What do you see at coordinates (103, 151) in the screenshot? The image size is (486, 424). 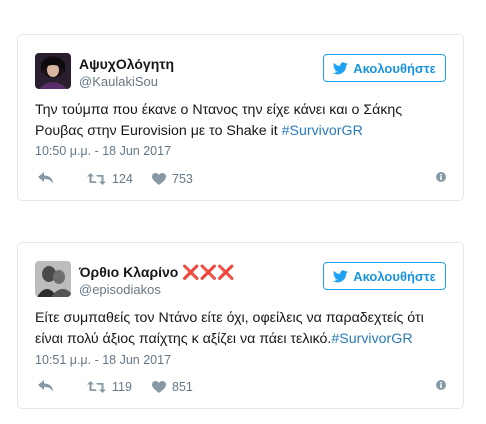 I see `timestamp: 10:50 μ.μ. - 18 Jun 2017` at bounding box center [103, 151].